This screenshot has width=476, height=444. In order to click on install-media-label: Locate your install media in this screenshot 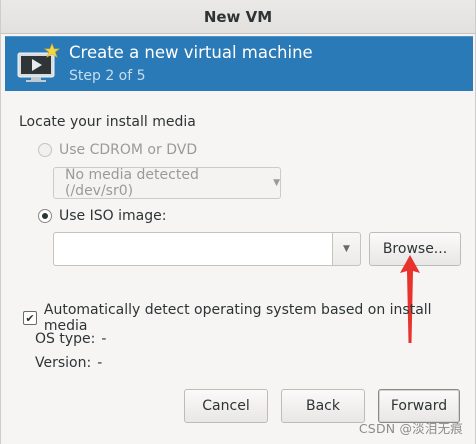, I will do `click(107, 122)`.